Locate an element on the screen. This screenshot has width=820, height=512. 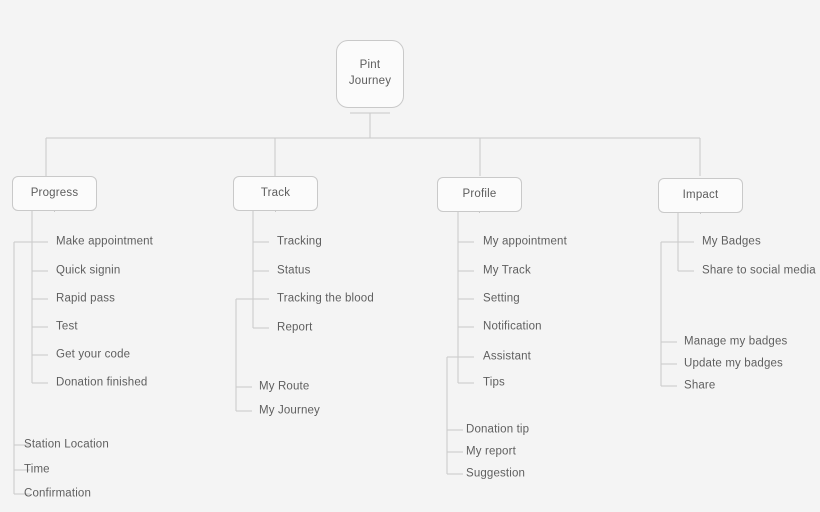
leaf-item: Tracking the blood is located at coordinates (325, 299).